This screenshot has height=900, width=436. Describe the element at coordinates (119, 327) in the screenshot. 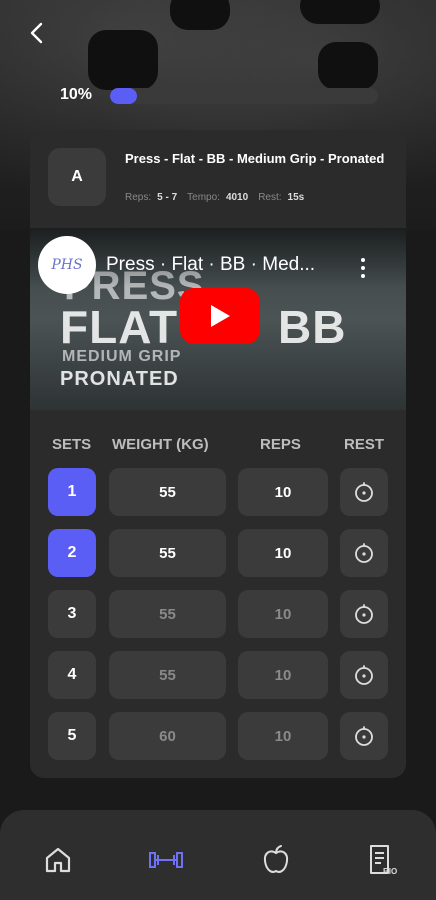

I see `video-overlay-text: FLAT` at that location.